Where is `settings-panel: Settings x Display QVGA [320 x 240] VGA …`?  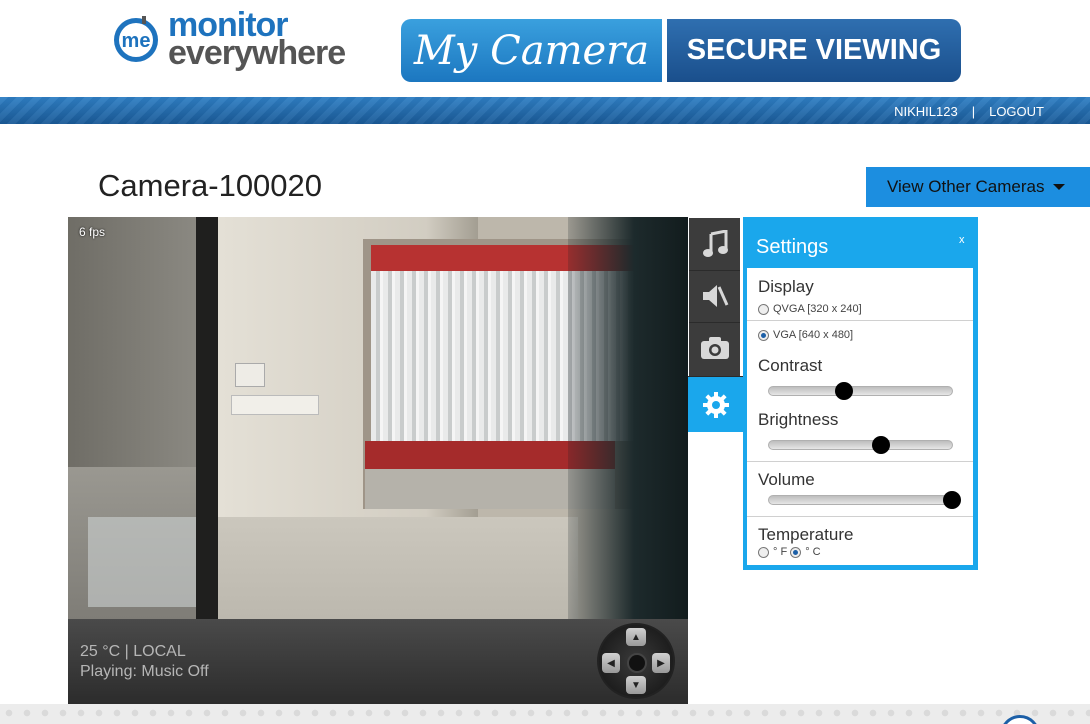
settings-panel: Settings x Display QVGA [320 x 240] VGA … is located at coordinates (860, 393).